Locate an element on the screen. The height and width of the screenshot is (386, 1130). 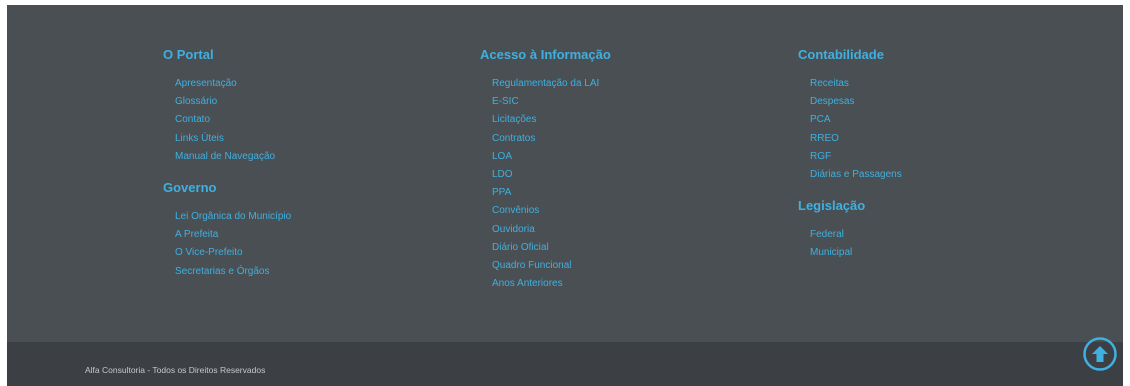
footer-link-ppa: PPA is located at coordinates (551, 193).